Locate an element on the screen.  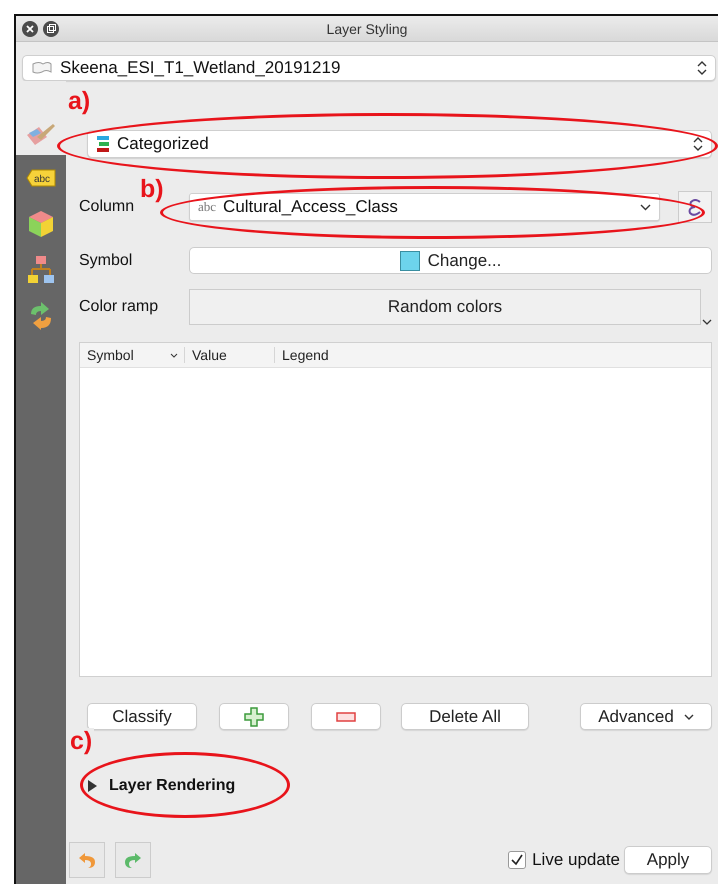
expression-button is located at coordinates (695, 207).